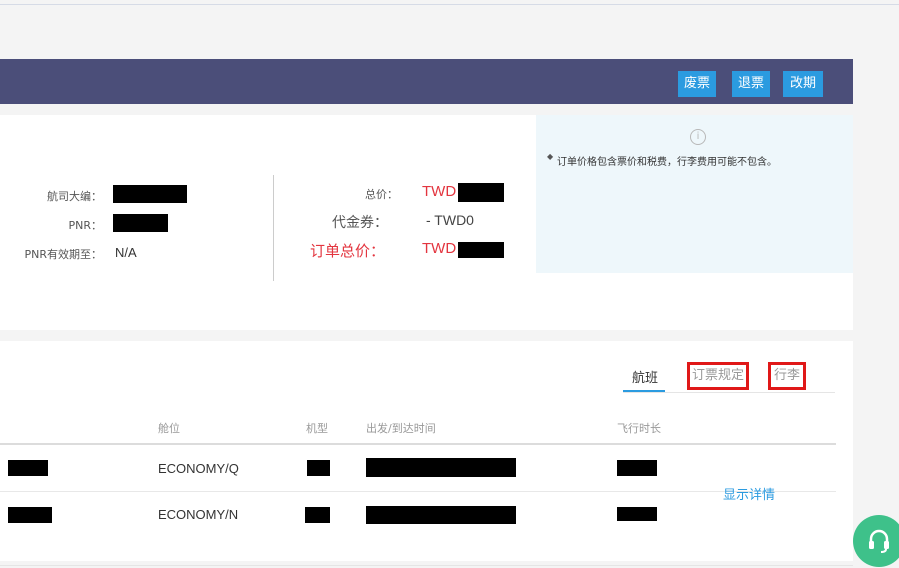 Image resolution: width=899 pixels, height=568 pixels. What do you see at coordinates (718, 376) in the screenshot?
I see `tab-booking-rules: 订票规定` at bounding box center [718, 376].